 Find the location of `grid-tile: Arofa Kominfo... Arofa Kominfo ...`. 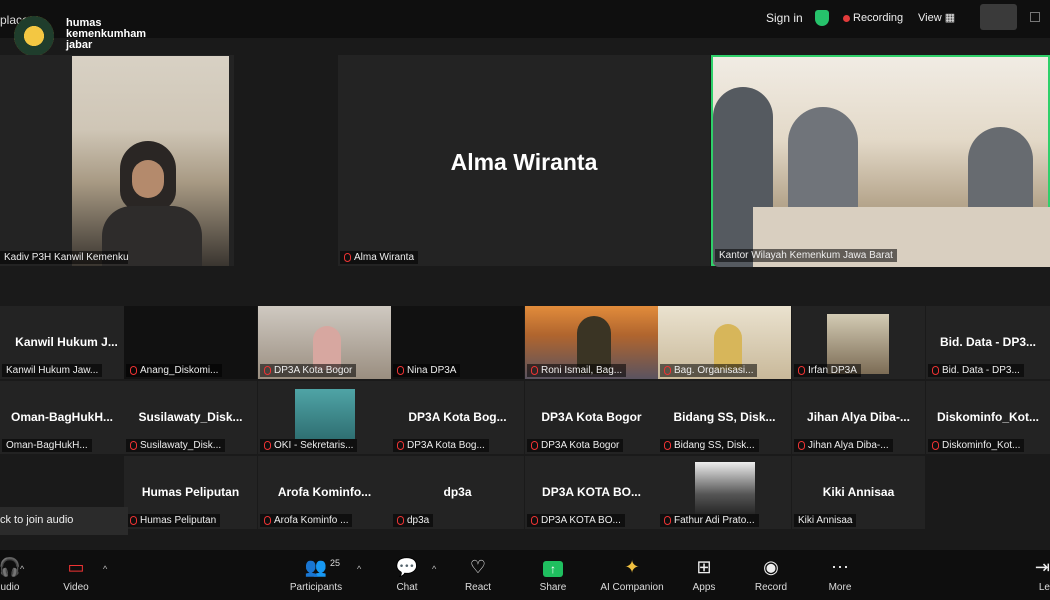

grid-tile: Arofa Kominfo... Arofa Kominfo ... is located at coordinates (324, 492).